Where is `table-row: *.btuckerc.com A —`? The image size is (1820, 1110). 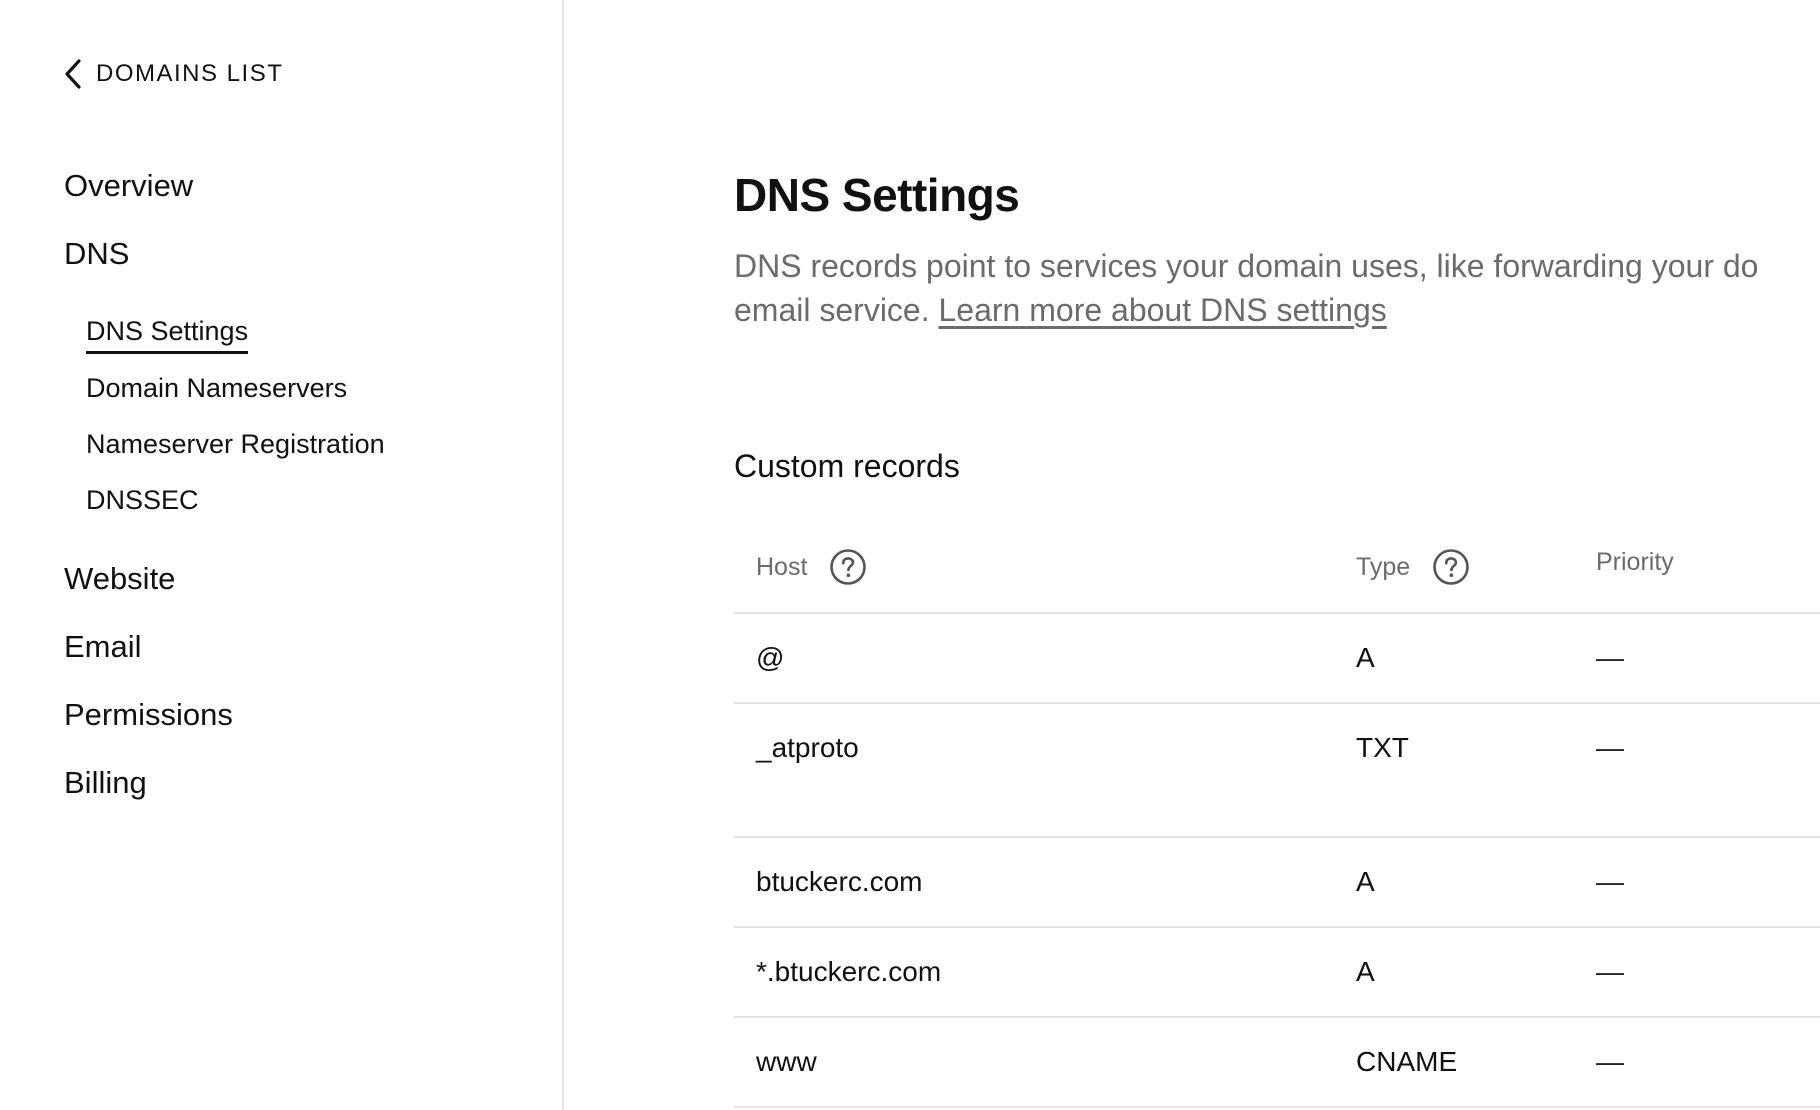 table-row: *.btuckerc.com A — is located at coordinates (1277, 973).